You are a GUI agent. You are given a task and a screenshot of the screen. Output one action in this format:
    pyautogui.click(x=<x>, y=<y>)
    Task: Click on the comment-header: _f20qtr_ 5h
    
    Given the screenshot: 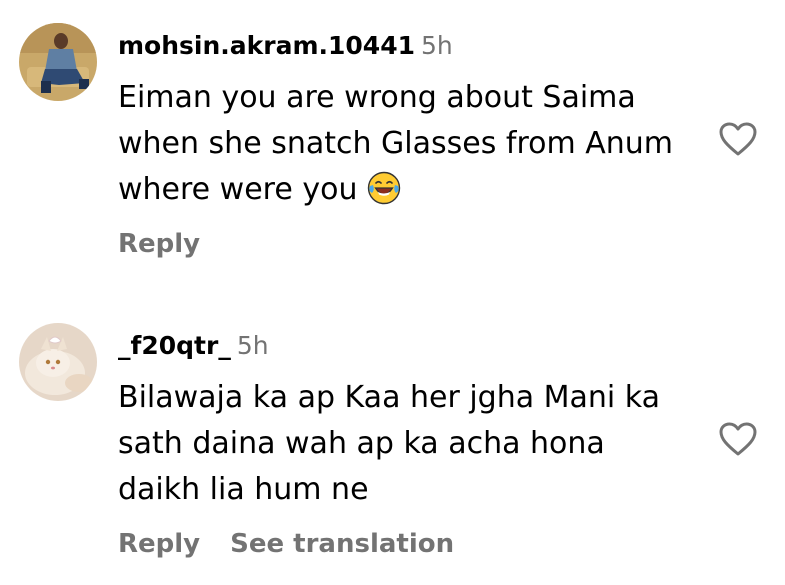 What is the action you would take?
    pyautogui.click(x=193, y=345)
    